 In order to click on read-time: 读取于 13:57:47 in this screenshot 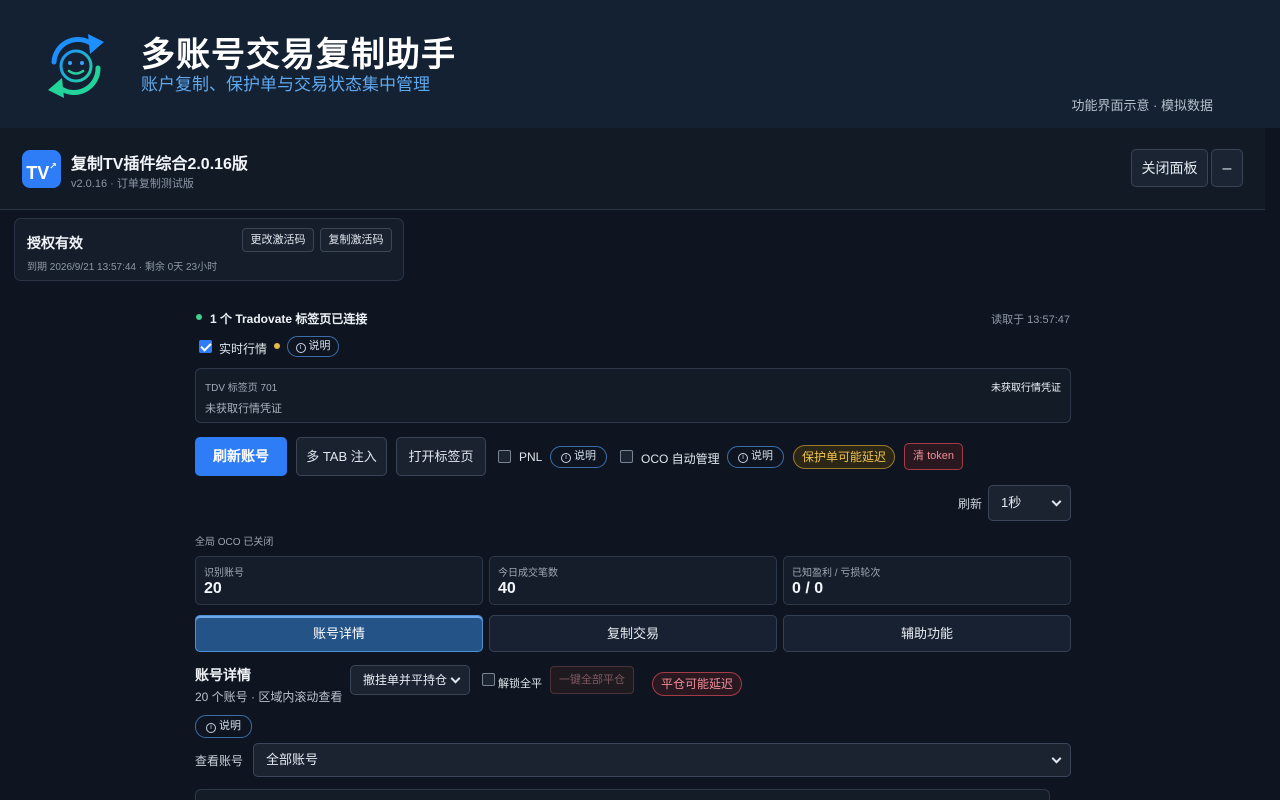, I will do `click(1030, 320)`.